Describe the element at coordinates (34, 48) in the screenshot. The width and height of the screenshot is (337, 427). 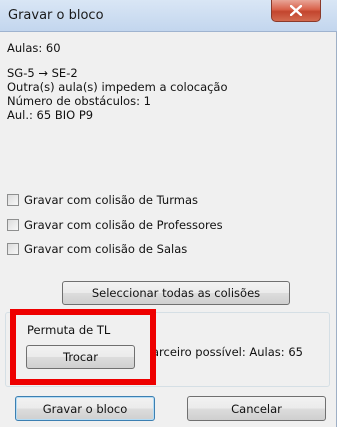
I see `aulas-text: Aulas: 60` at that location.